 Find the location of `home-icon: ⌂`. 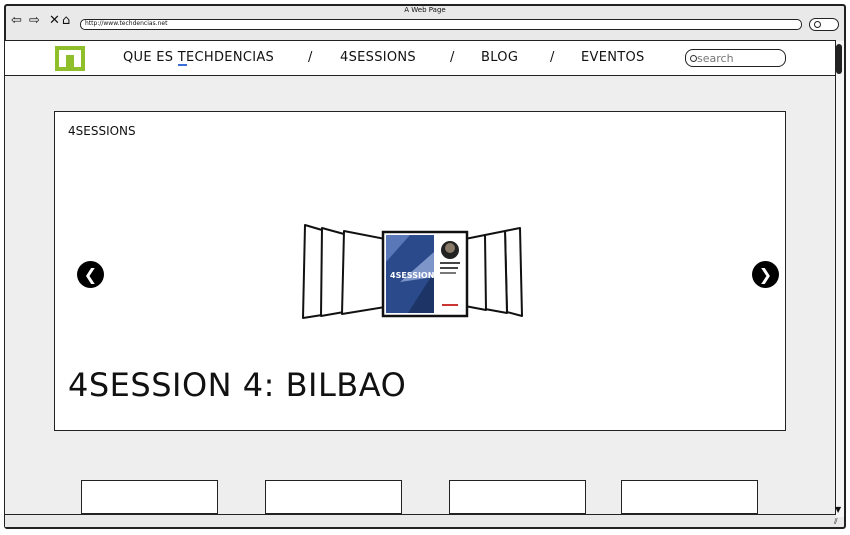

home-icon: ⌂ is located at coordinates (66, 21).